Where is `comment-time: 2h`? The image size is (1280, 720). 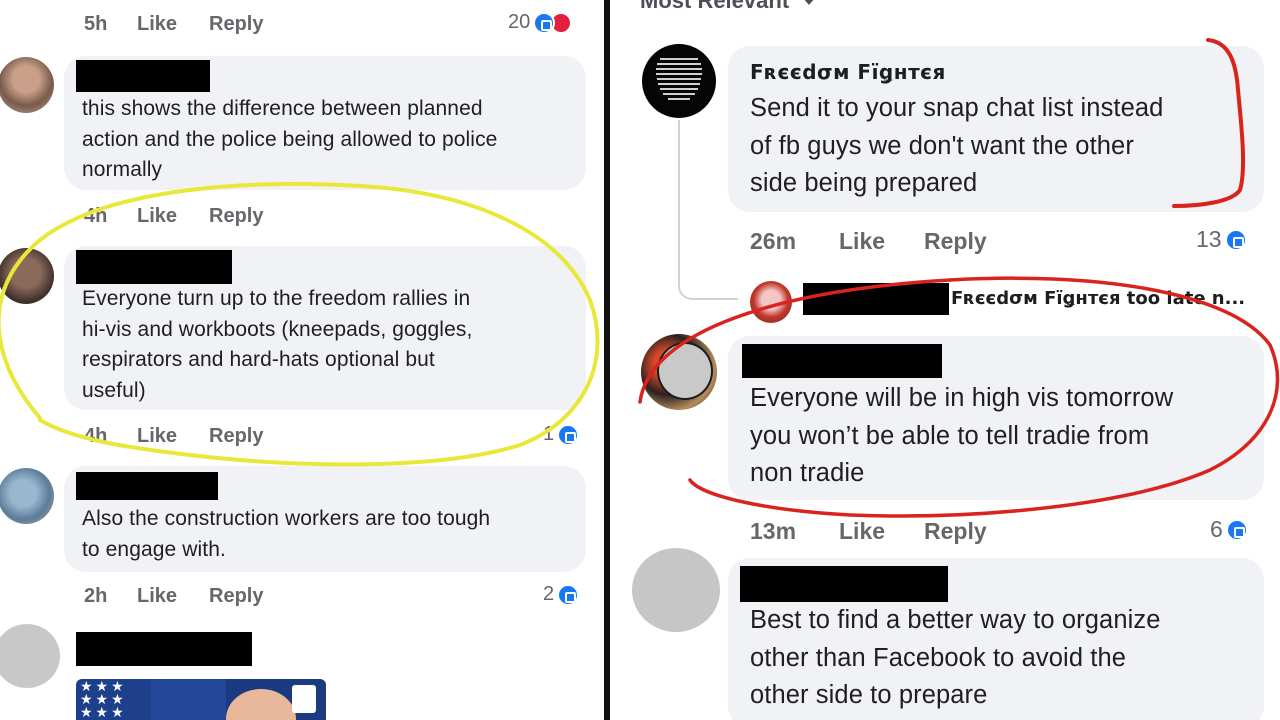
comment-time: 2h is located at coordinates (96, 596).